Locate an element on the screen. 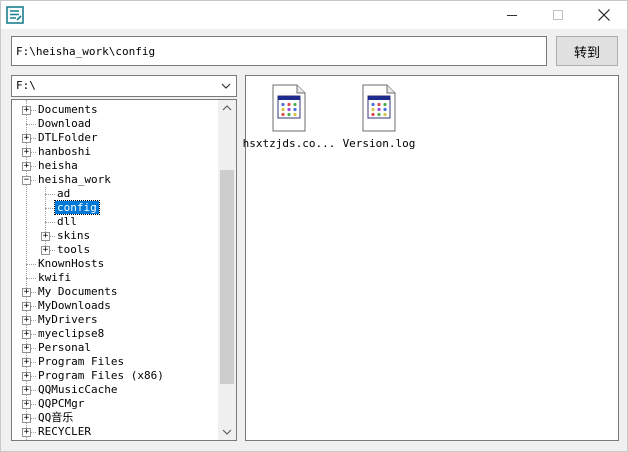 The height and width of the screenshot is (452, 628). tree-item-label: myeclipse8 is located at coordinates (71, 333).